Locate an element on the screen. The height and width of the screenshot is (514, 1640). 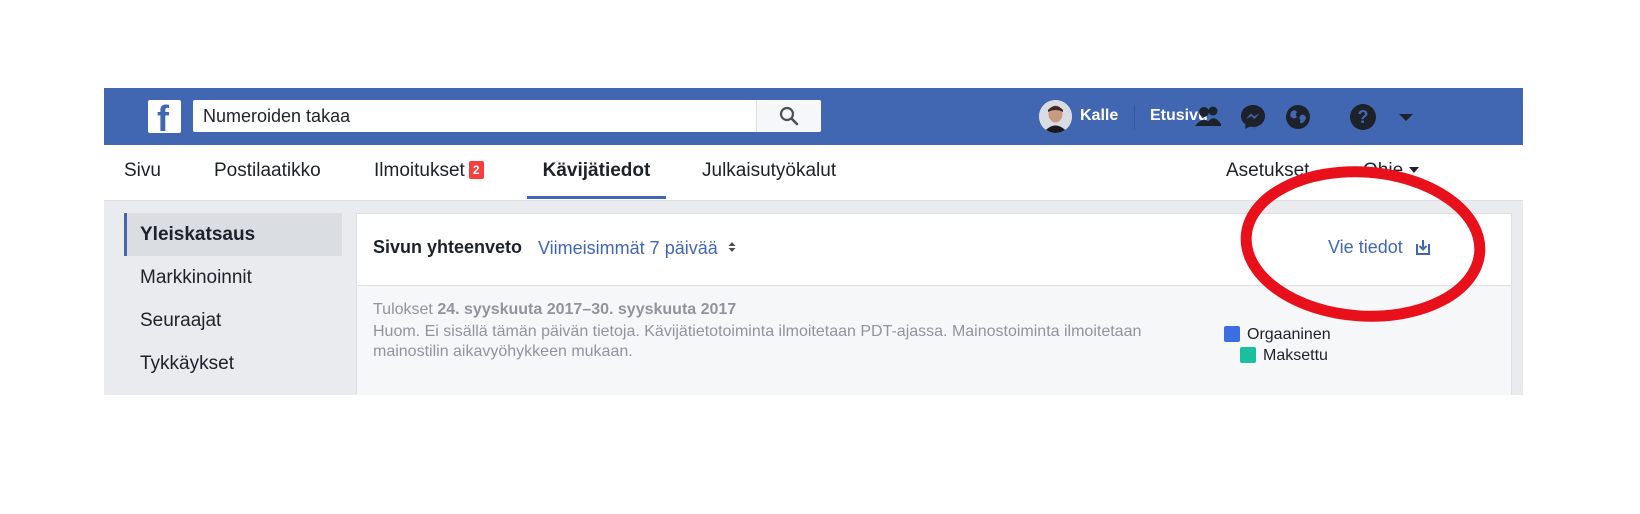
search-input is located at coordinates (468, 116).